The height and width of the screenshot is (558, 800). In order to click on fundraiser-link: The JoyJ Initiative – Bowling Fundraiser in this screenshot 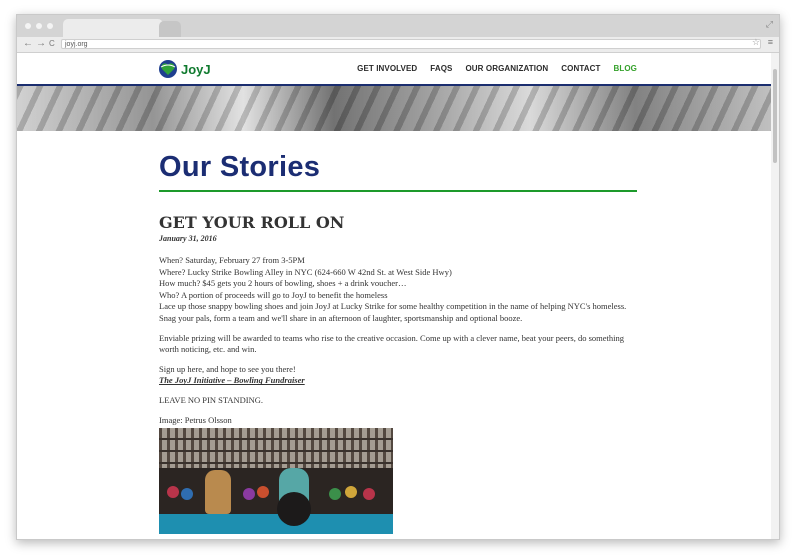, I will do `click(398, 381)`.